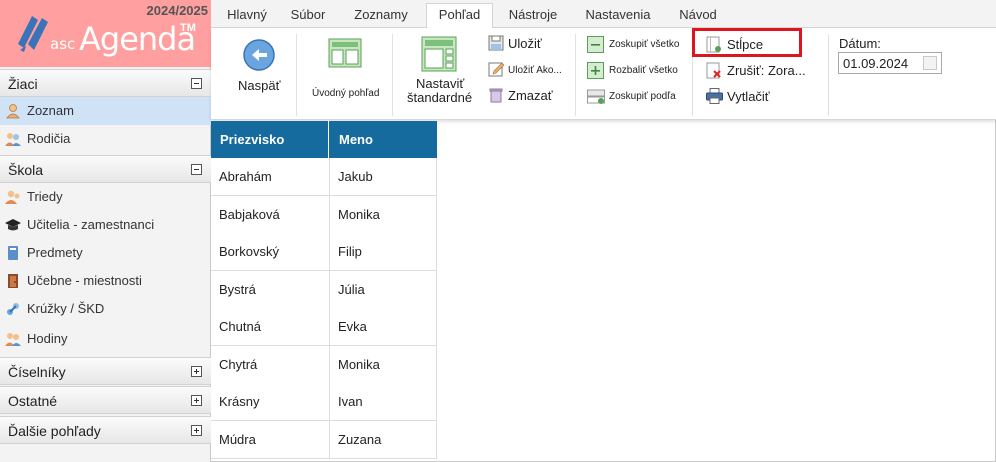  What do you see at coordinates (84, 280) in the screenshot?
I see `sidebar-item-label: Učebne - miestnosti` at bounding box center [84, 280].